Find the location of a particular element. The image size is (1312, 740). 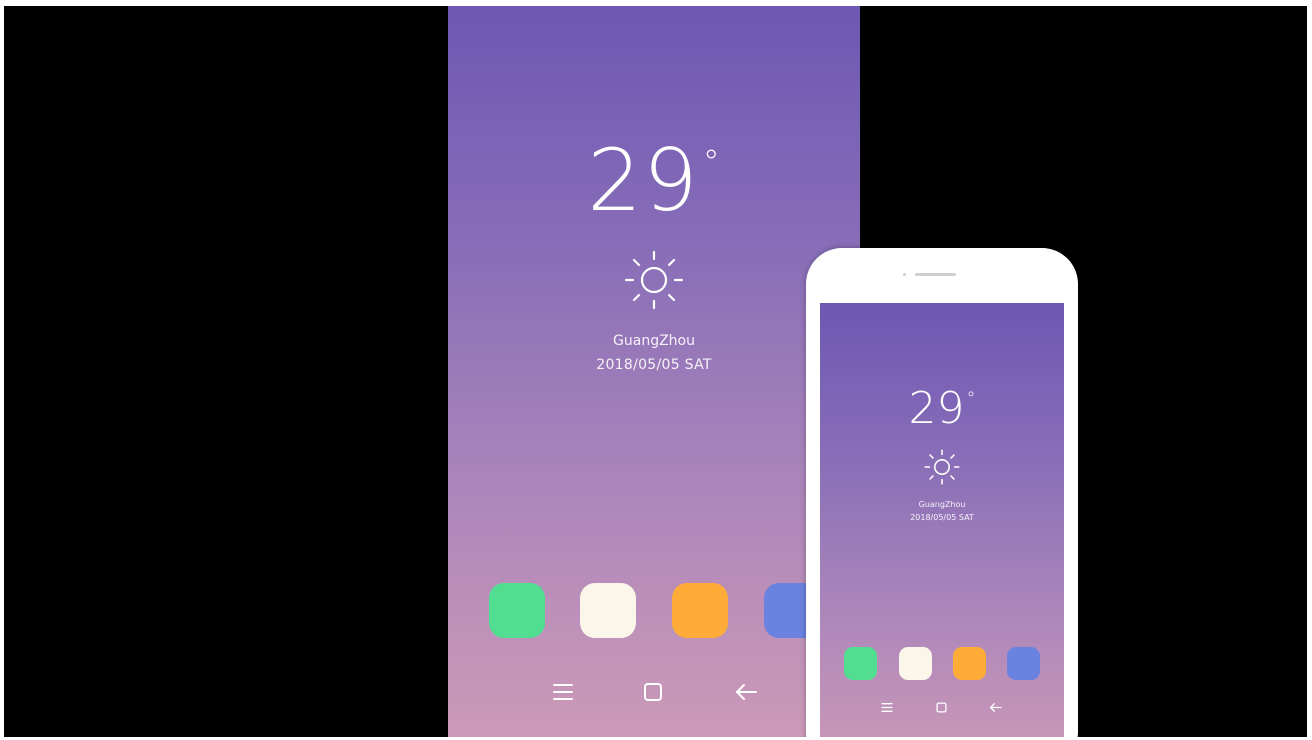

earpiece-speaker is located at coordinates (935, 274).